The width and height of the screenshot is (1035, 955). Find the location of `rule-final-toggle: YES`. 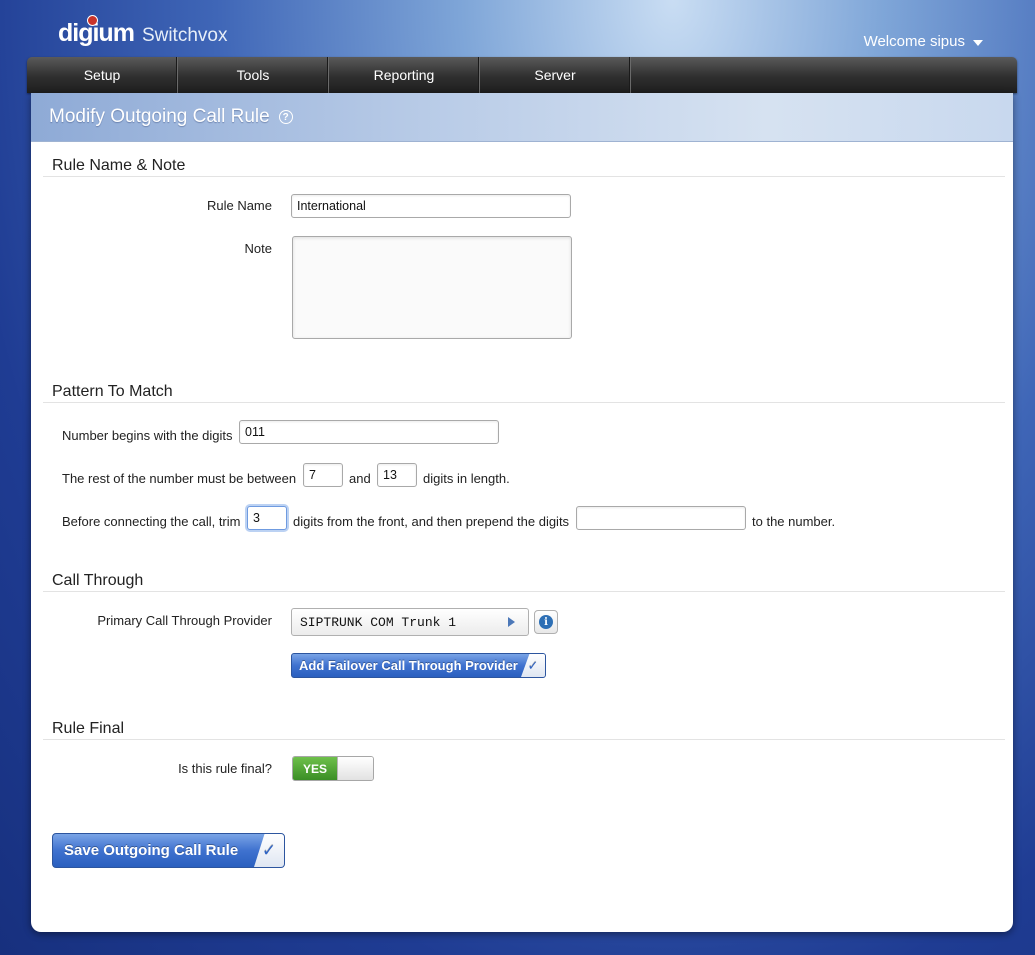

rule-final-toggle: YES is located at coordinates (333, 768).